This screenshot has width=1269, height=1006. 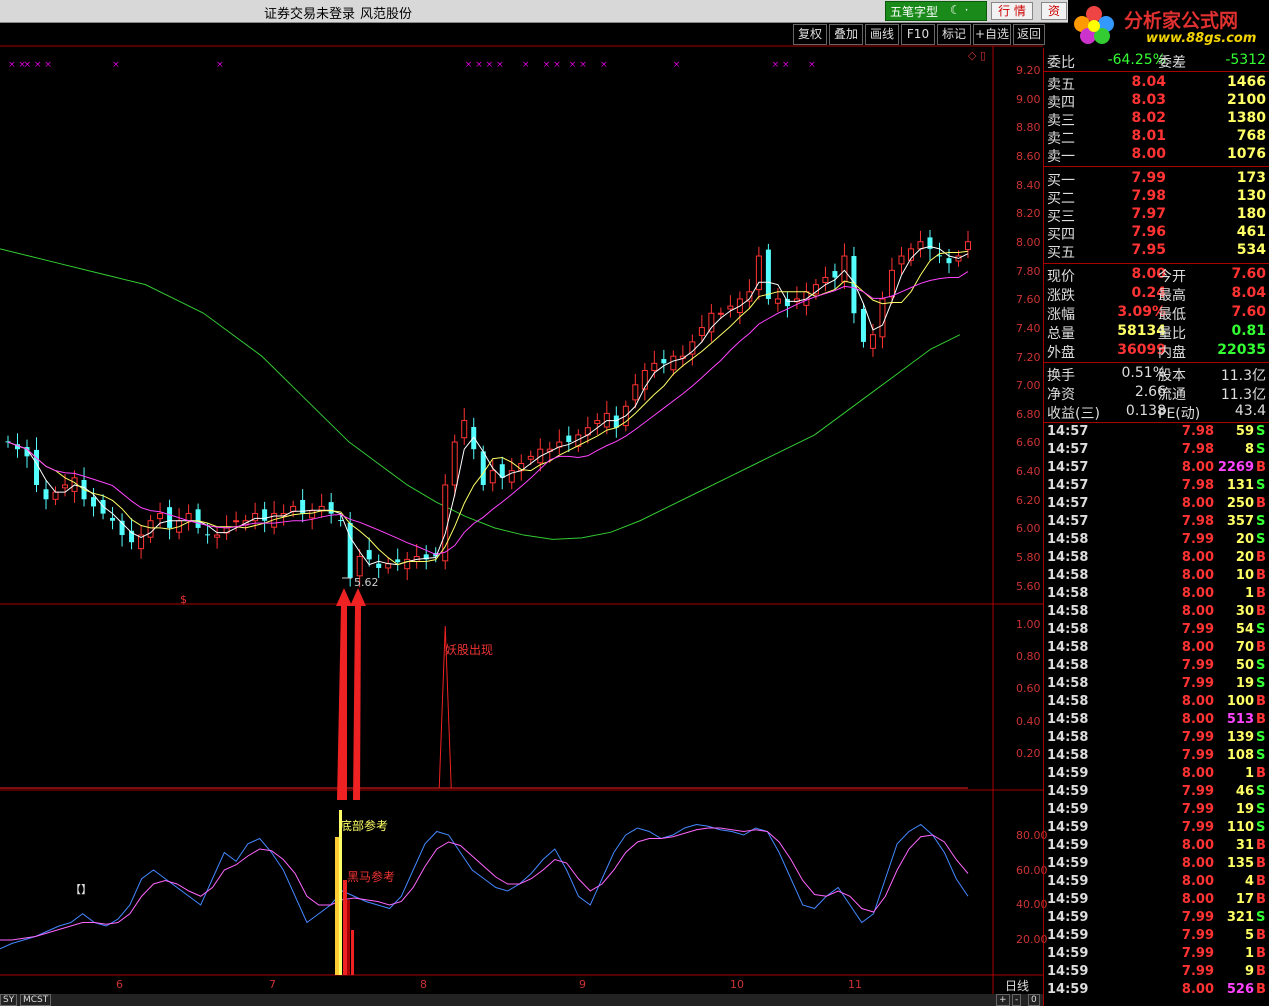 What do you see at coordinates (1156, 721) in the screenshot?
I see `tick-row: 14:58 8.00 513 B` at bounding box center [1156, 721].